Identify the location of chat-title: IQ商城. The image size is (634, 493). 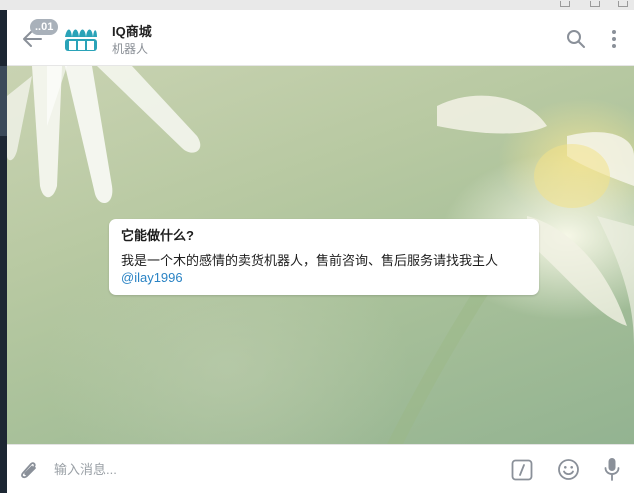
(132, 30).